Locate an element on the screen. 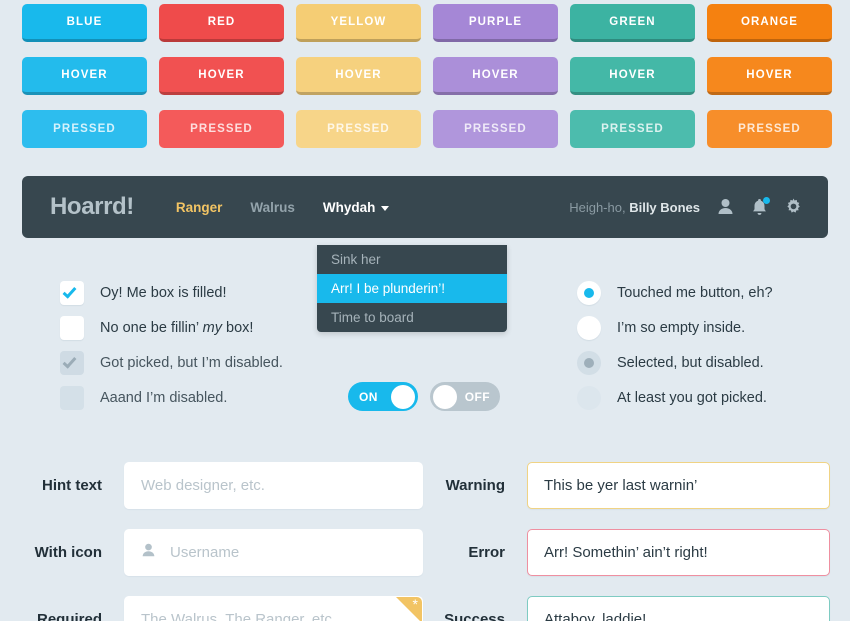 This screenshot has height=621, width=850. text-input-icon: Username is located at coordinates (273, 552).